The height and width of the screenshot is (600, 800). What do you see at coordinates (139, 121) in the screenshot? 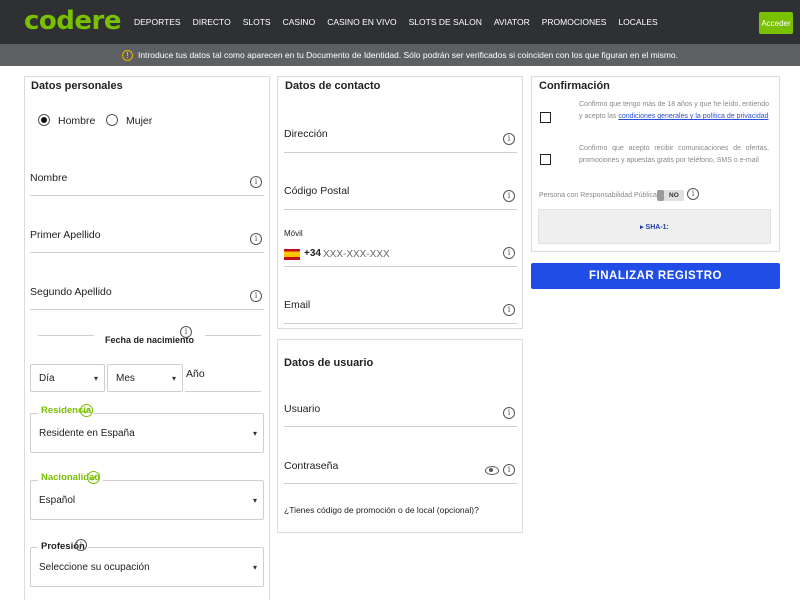
I see `gender-female-label: Mujer` at bounding box center [139, 121].